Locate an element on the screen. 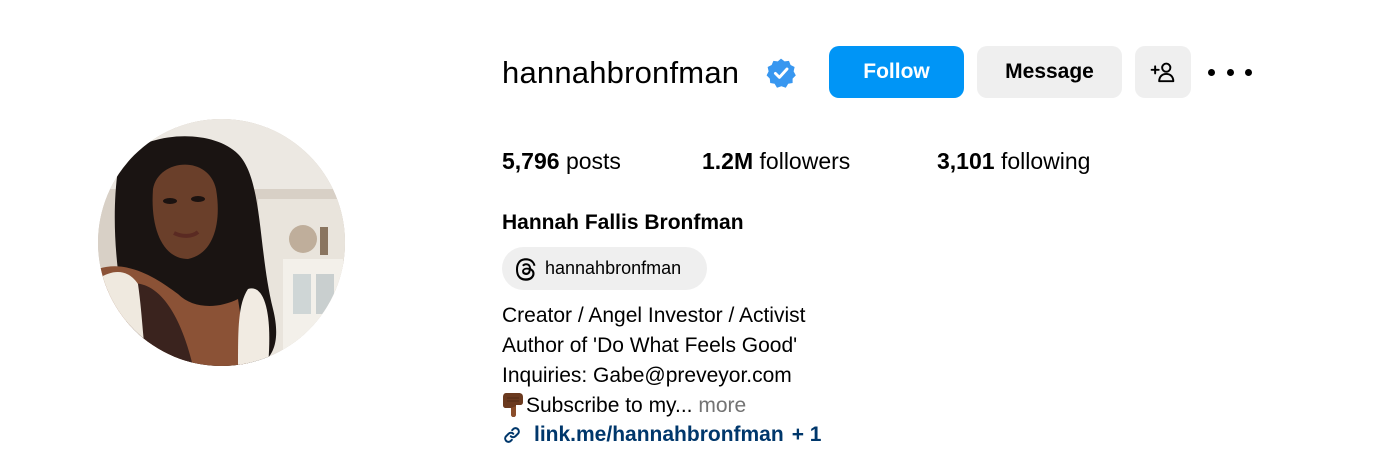 The image size is (1399, 475). bio-line-truncated: Subscribe to my... more is located at coordinates (653, 406).